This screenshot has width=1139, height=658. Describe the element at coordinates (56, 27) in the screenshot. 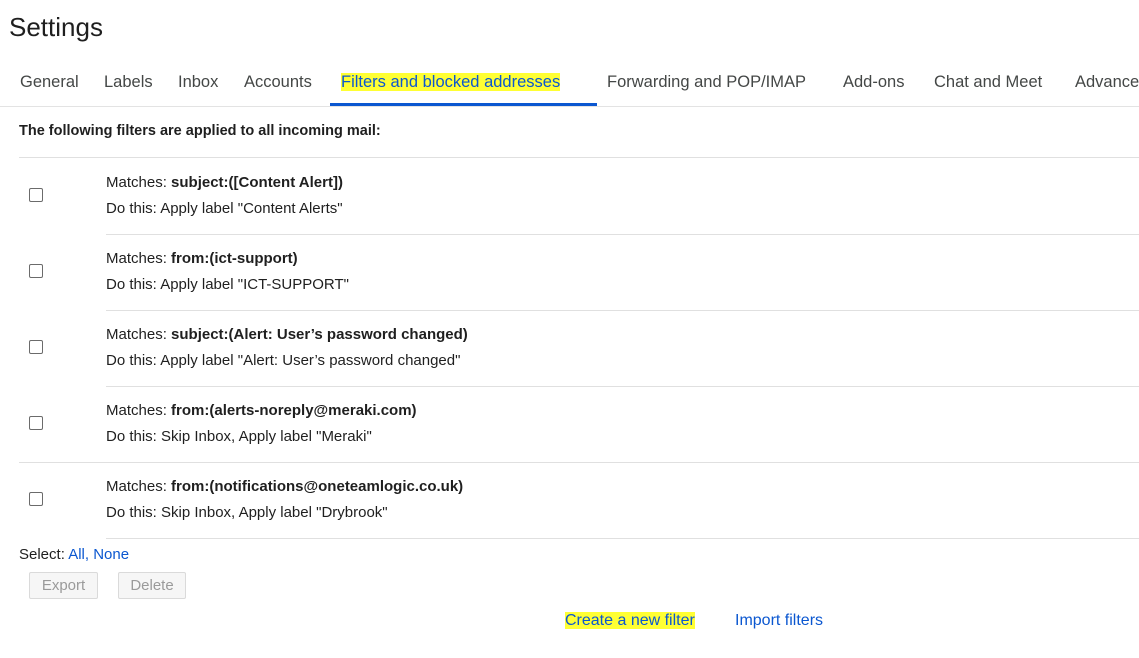

I see `page-title: Settings` at that location.